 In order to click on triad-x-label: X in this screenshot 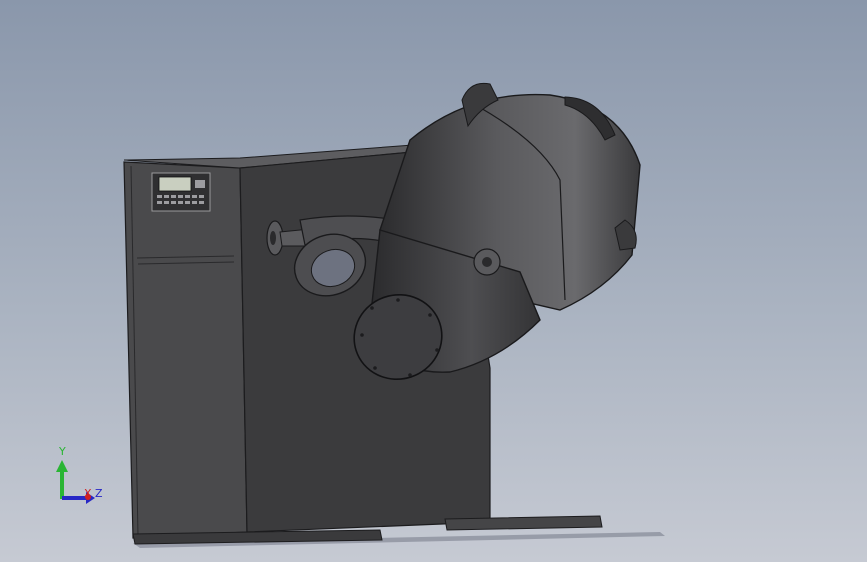, I will do `click(88, 493)`.